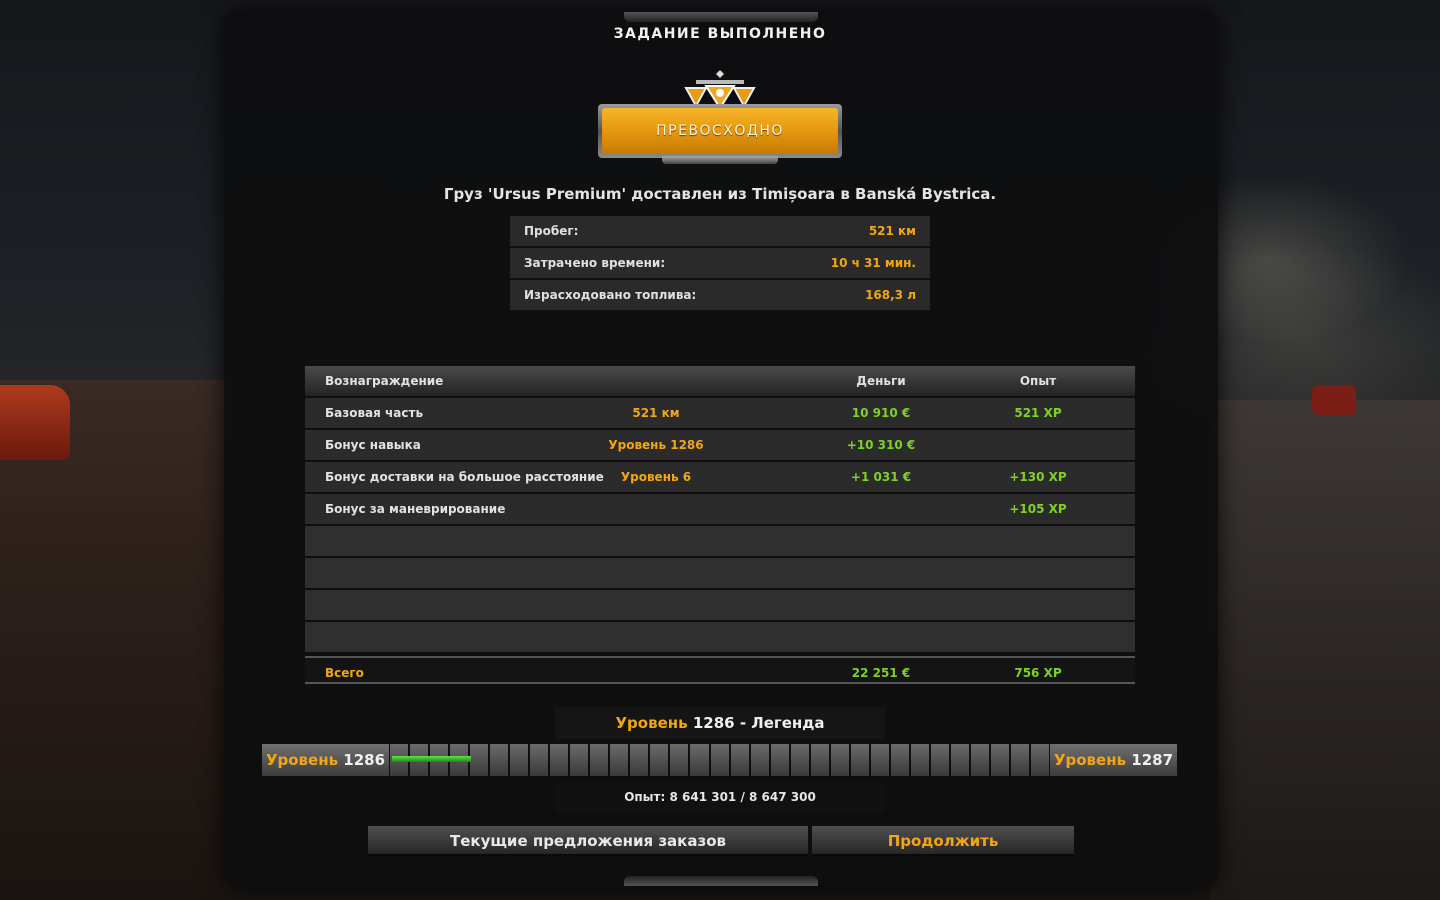 The height and width of the screenshot is (900, 1440). What do you see at coordinates (1038, 509) in the screenshot?
I see `reward-xp: +105 XP` at bounding box center [1038, 509].